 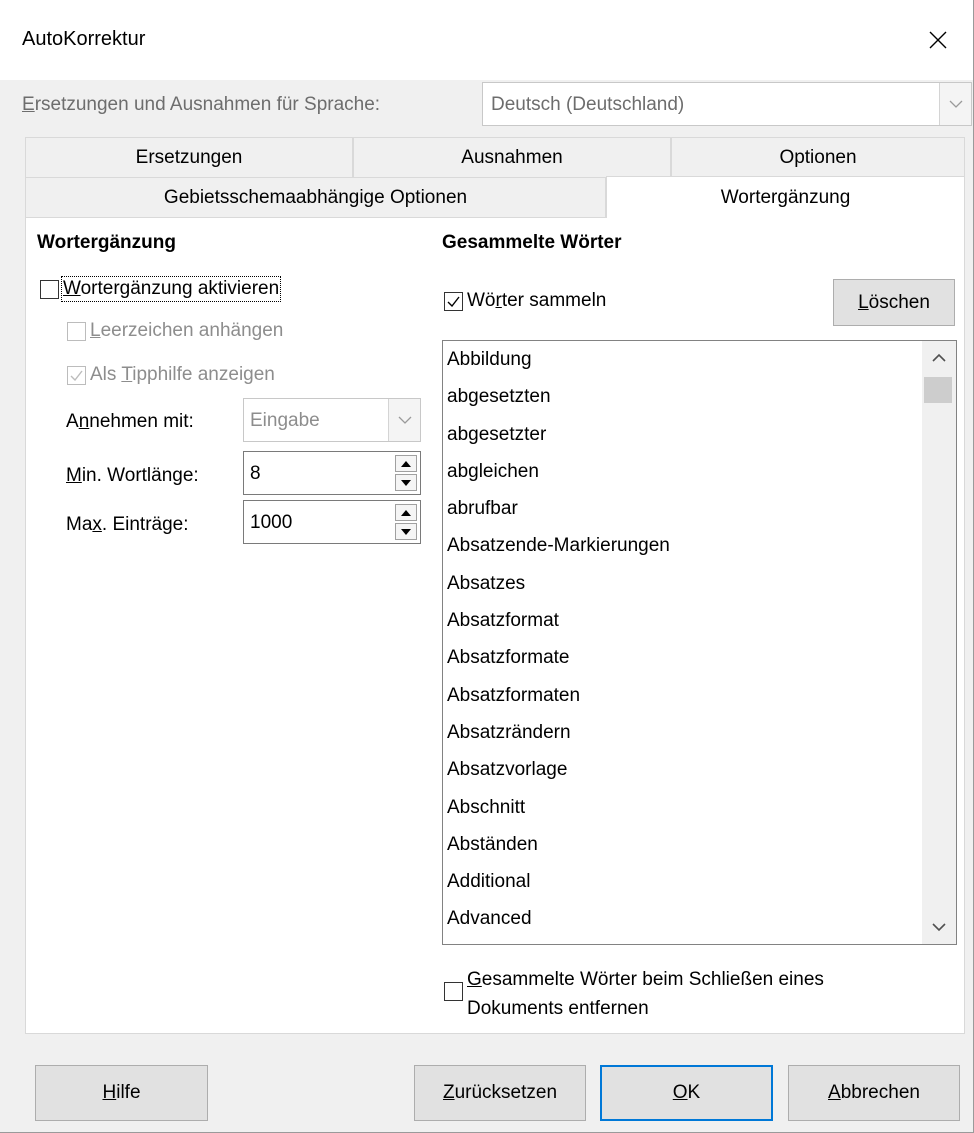 What do you see at coordinates (682, 508) in the screenshot?
I see `list-item: abrufbar` at bounding box center [682, 508].